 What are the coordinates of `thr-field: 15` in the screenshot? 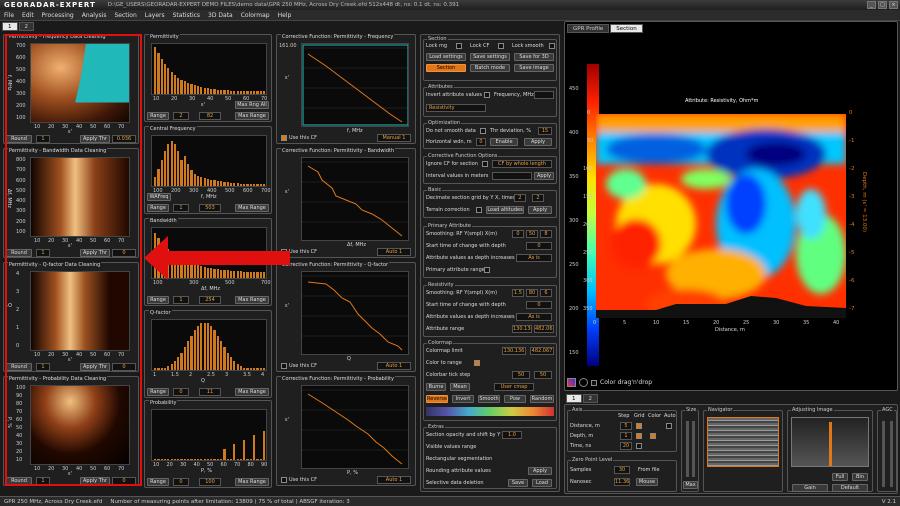 It's located at (545, 131).